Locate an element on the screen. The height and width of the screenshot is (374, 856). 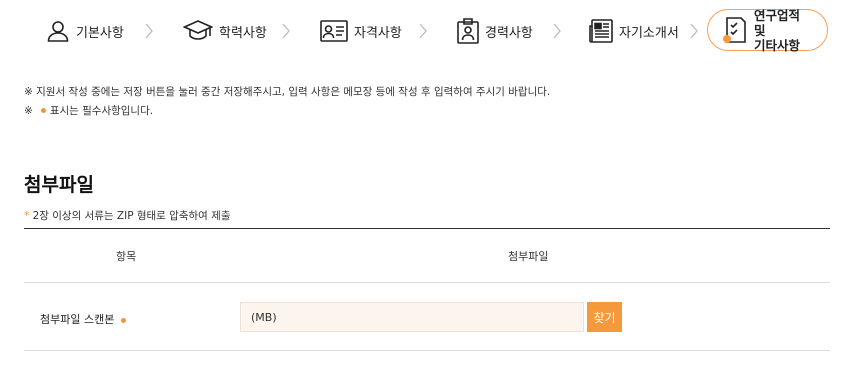
notice-required-text: 표시는 필수사항입니다. is located at coordinates (101, 111).